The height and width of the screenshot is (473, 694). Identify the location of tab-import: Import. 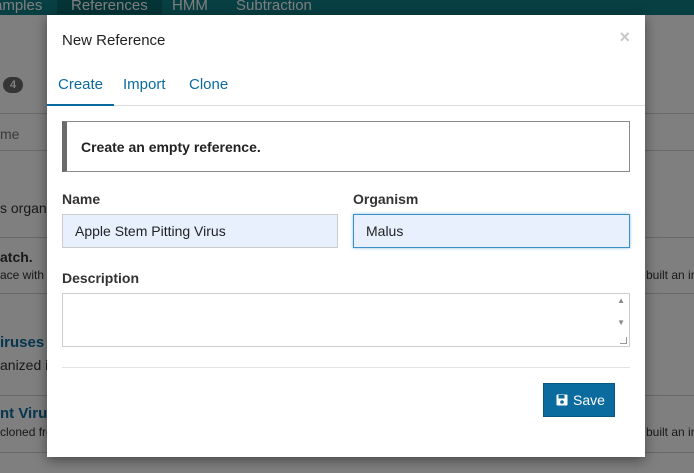
(144, 89).